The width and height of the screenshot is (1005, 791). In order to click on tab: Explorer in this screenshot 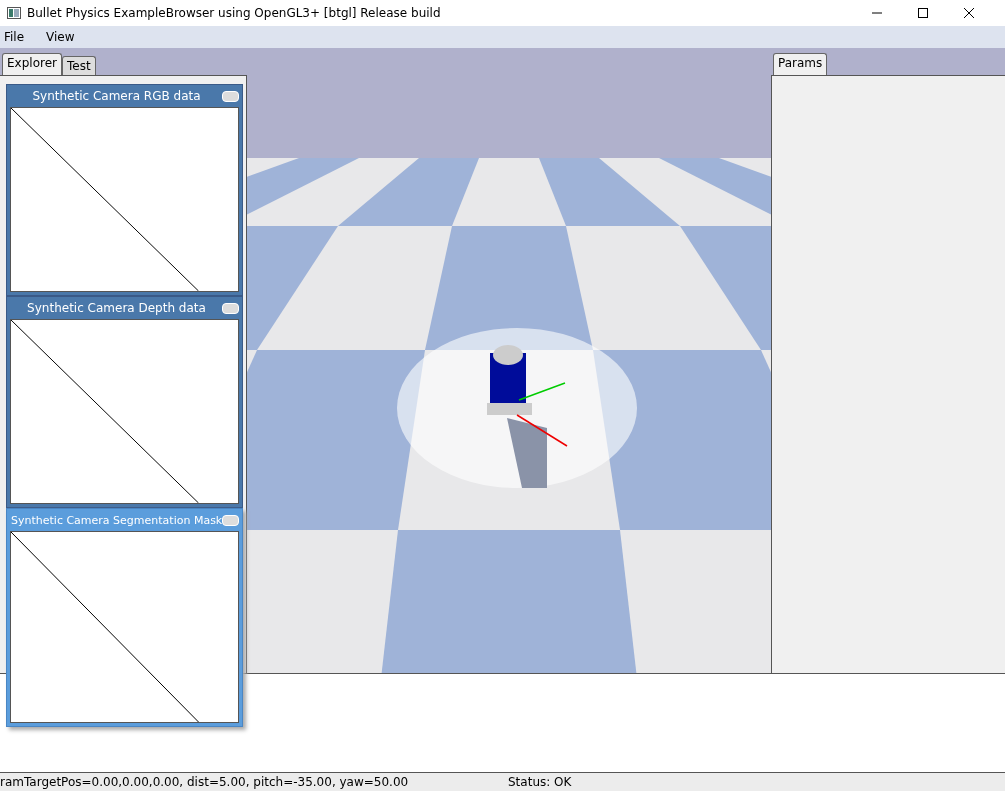, I will do `click(32, 64)`.